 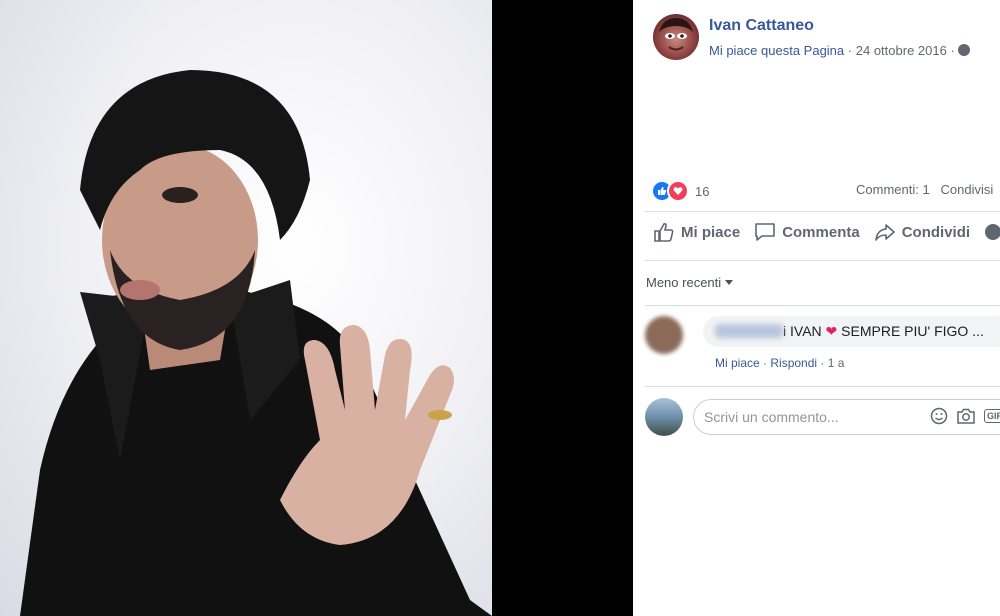 I want to click on reactions-summary: 16, so click(x=680, y=191).